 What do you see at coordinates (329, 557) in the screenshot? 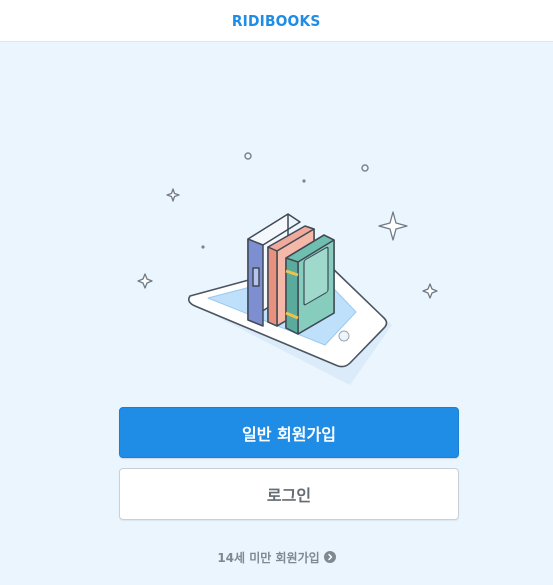
I see `chevron-right-circle-icon` at bounding box center [329, 557].